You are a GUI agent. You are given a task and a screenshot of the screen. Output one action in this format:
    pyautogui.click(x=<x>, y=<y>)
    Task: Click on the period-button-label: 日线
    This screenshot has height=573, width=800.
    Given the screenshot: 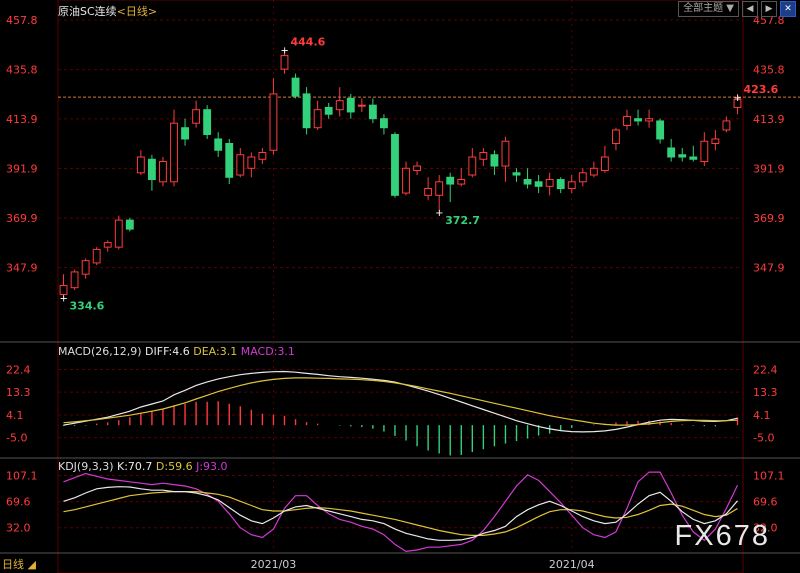 What is the action you would take?
    pyautogui.click(x=13, y=564)
    